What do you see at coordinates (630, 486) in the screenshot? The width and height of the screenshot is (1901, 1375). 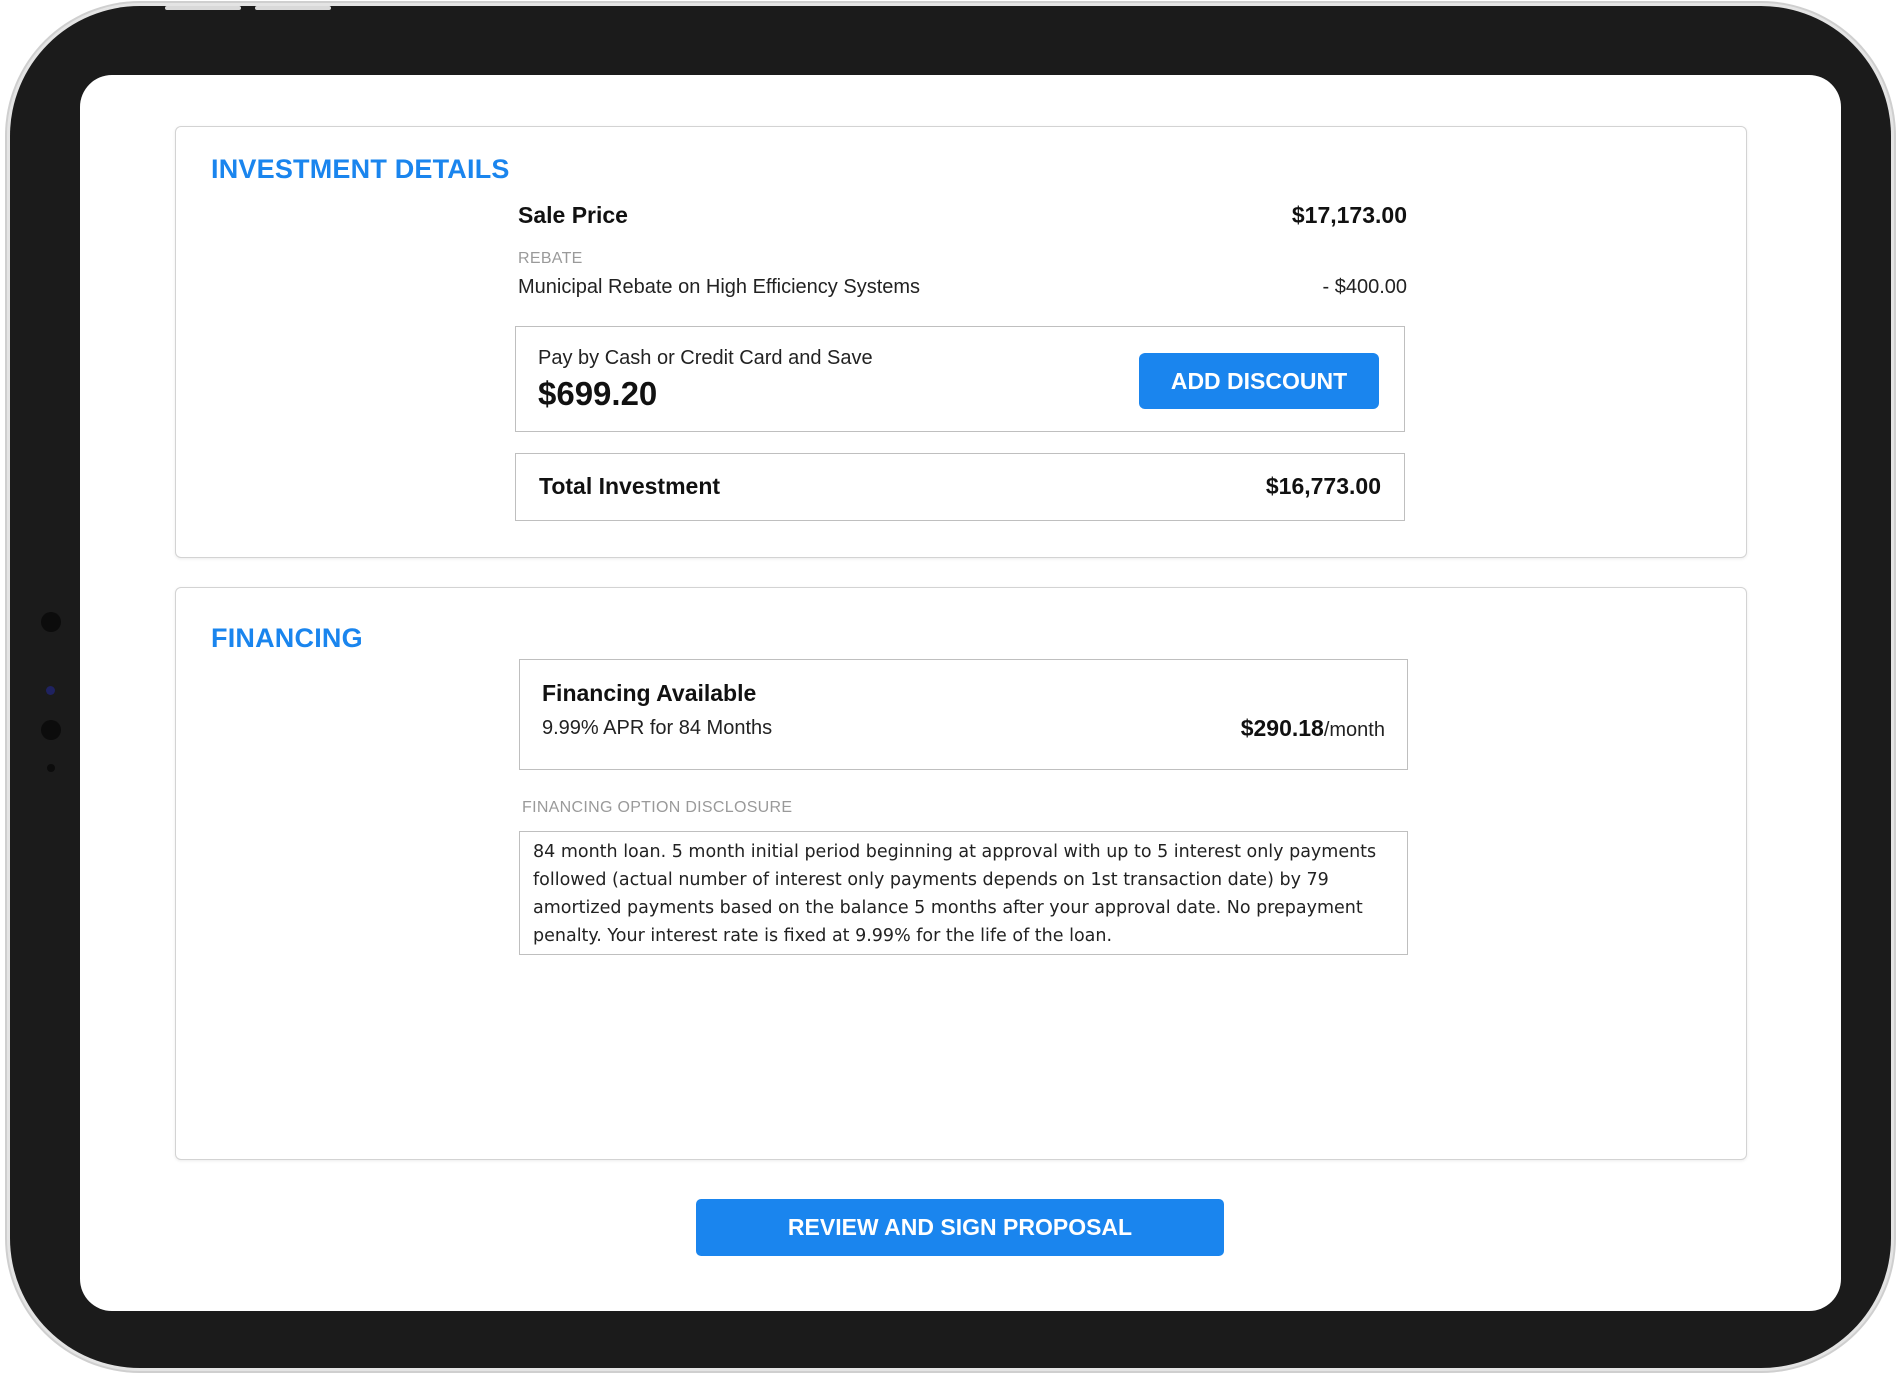 I see `total-investment-label: Total Investment` at bounding box center [630, 486].